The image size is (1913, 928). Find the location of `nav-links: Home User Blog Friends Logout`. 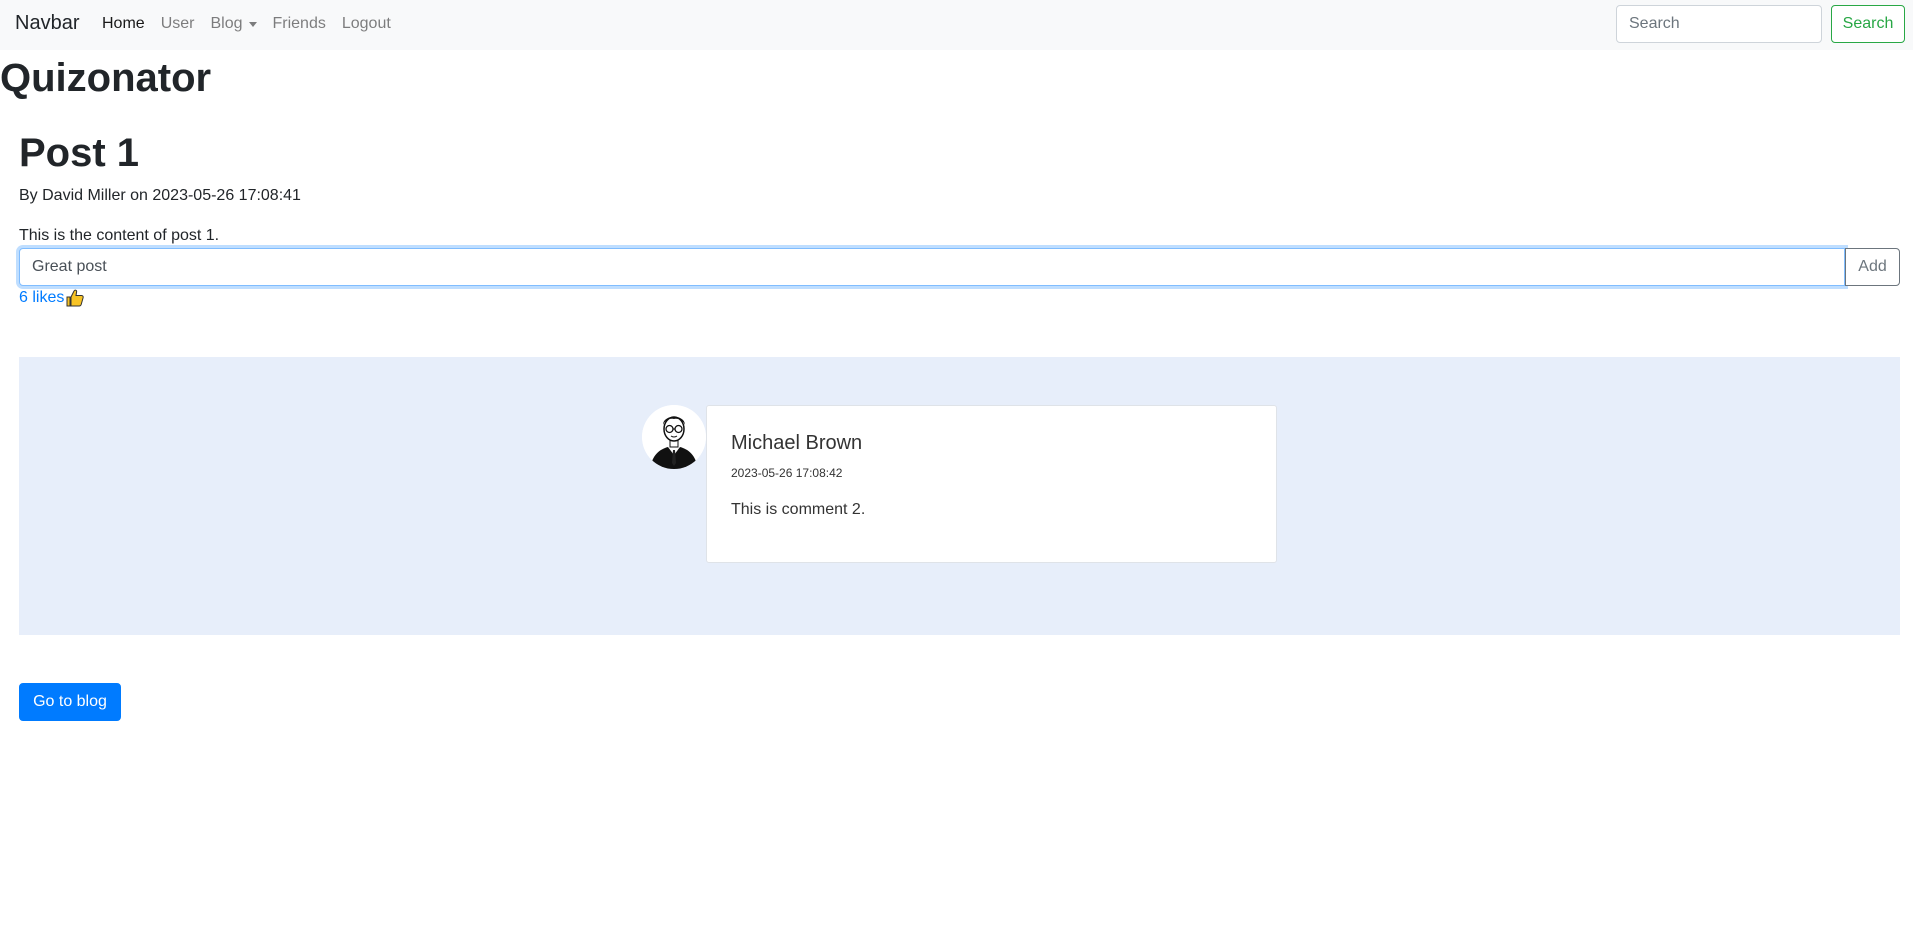

nav-links: Home User Blog Friends Logout is located at coordinates (254, 24).